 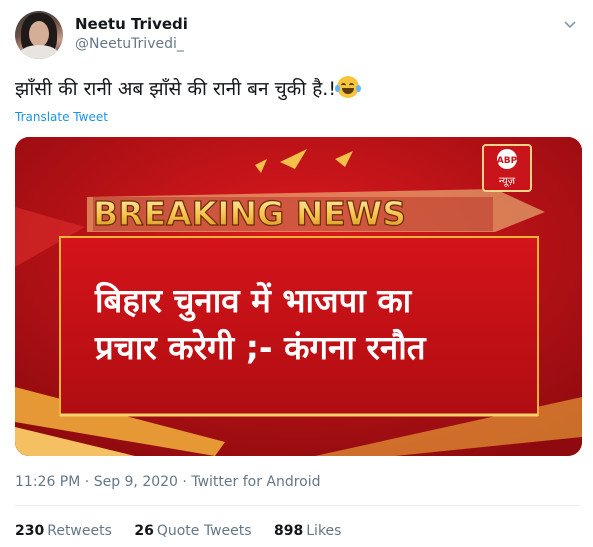 What do you see at coordinates (347, 87) in the screenshot?
I see `face-with-tears-of-joy-icon` at bounding box center [347, 87].